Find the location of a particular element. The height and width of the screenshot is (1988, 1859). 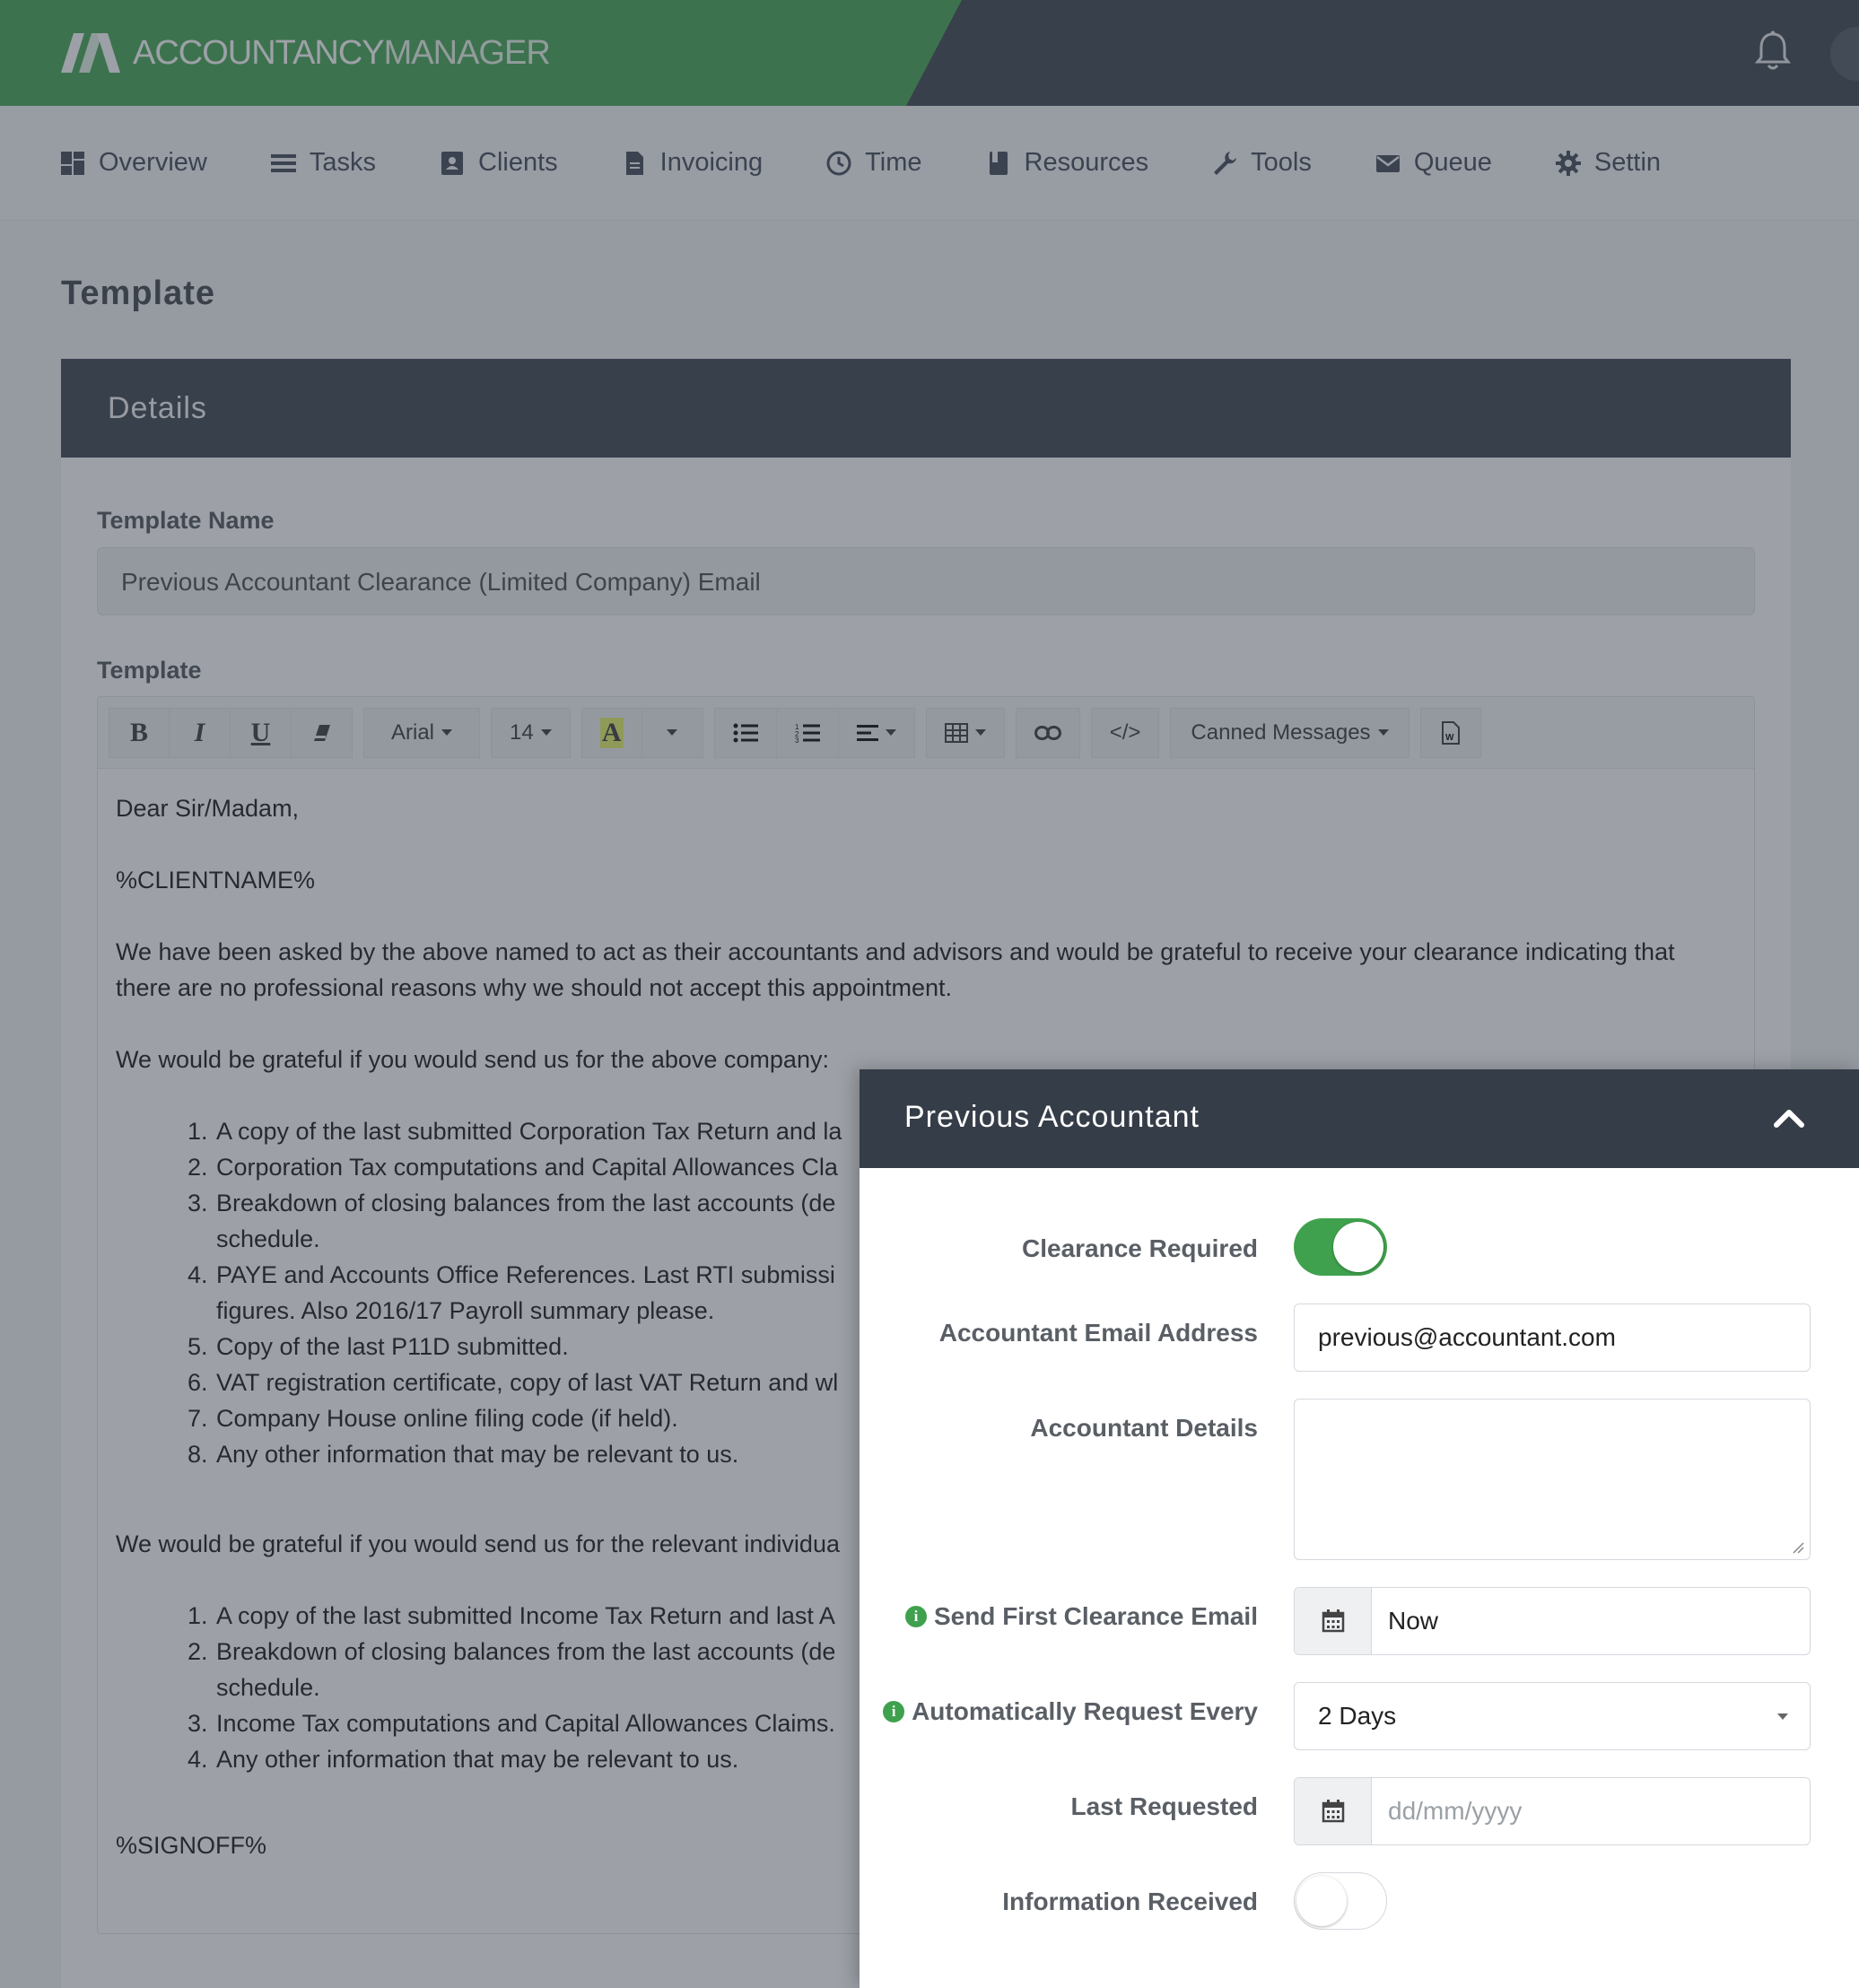

accountant-details-textarea is located at coordinates (1552, 1479).